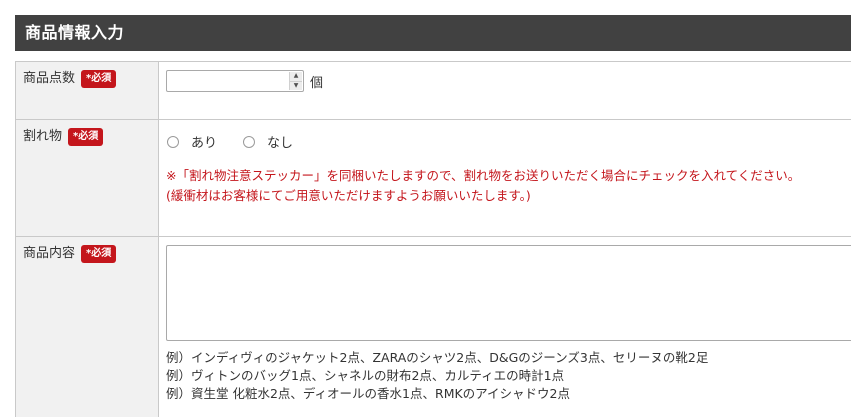  I want to click on down-triangle-icon: ▼, so click(296, 85).